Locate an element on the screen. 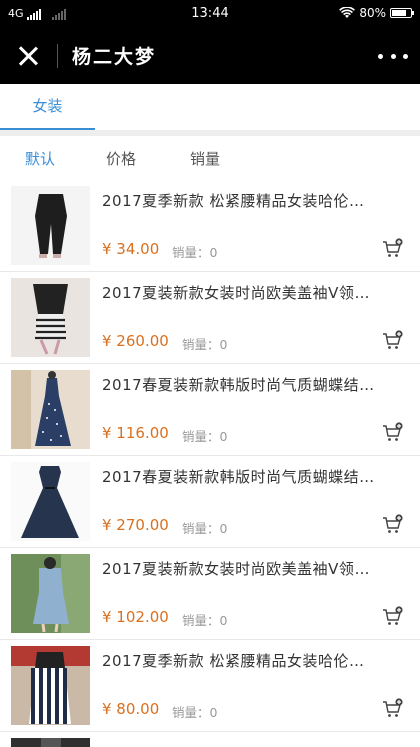  battery-percent: 80% is located at coordinates (372, 13).